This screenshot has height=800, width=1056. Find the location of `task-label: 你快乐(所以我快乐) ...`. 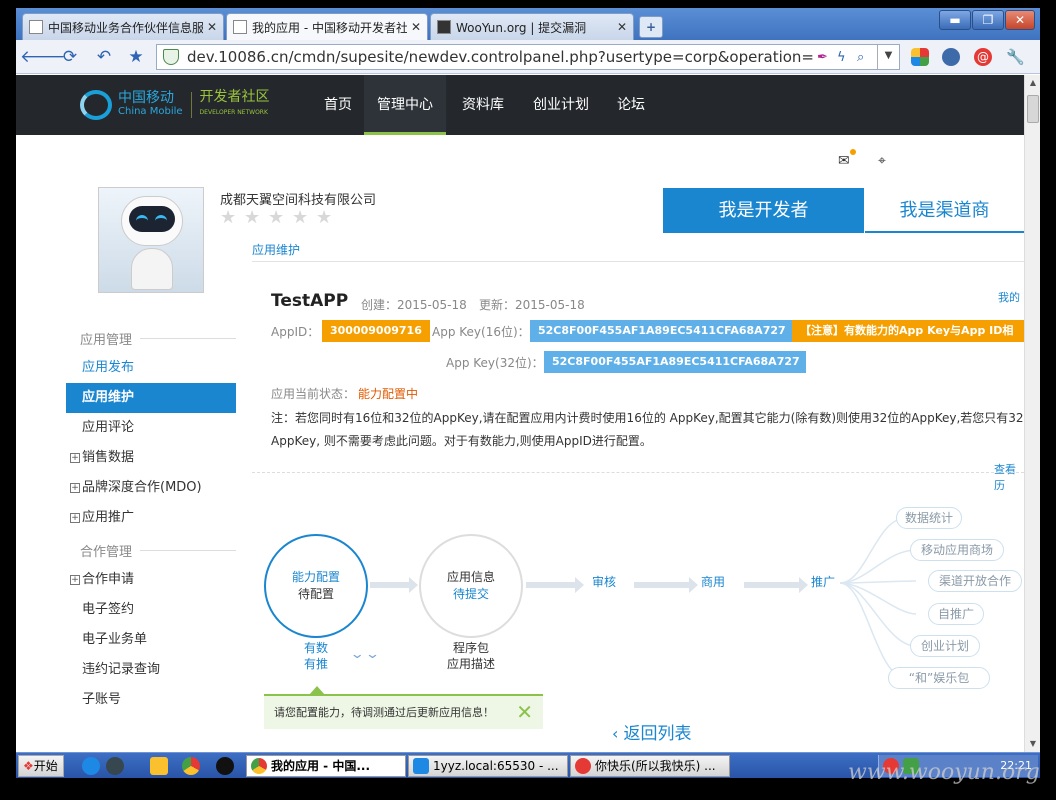

task-label: 你快乐(所以我快乐) ... is located at coordinates (655, 766).